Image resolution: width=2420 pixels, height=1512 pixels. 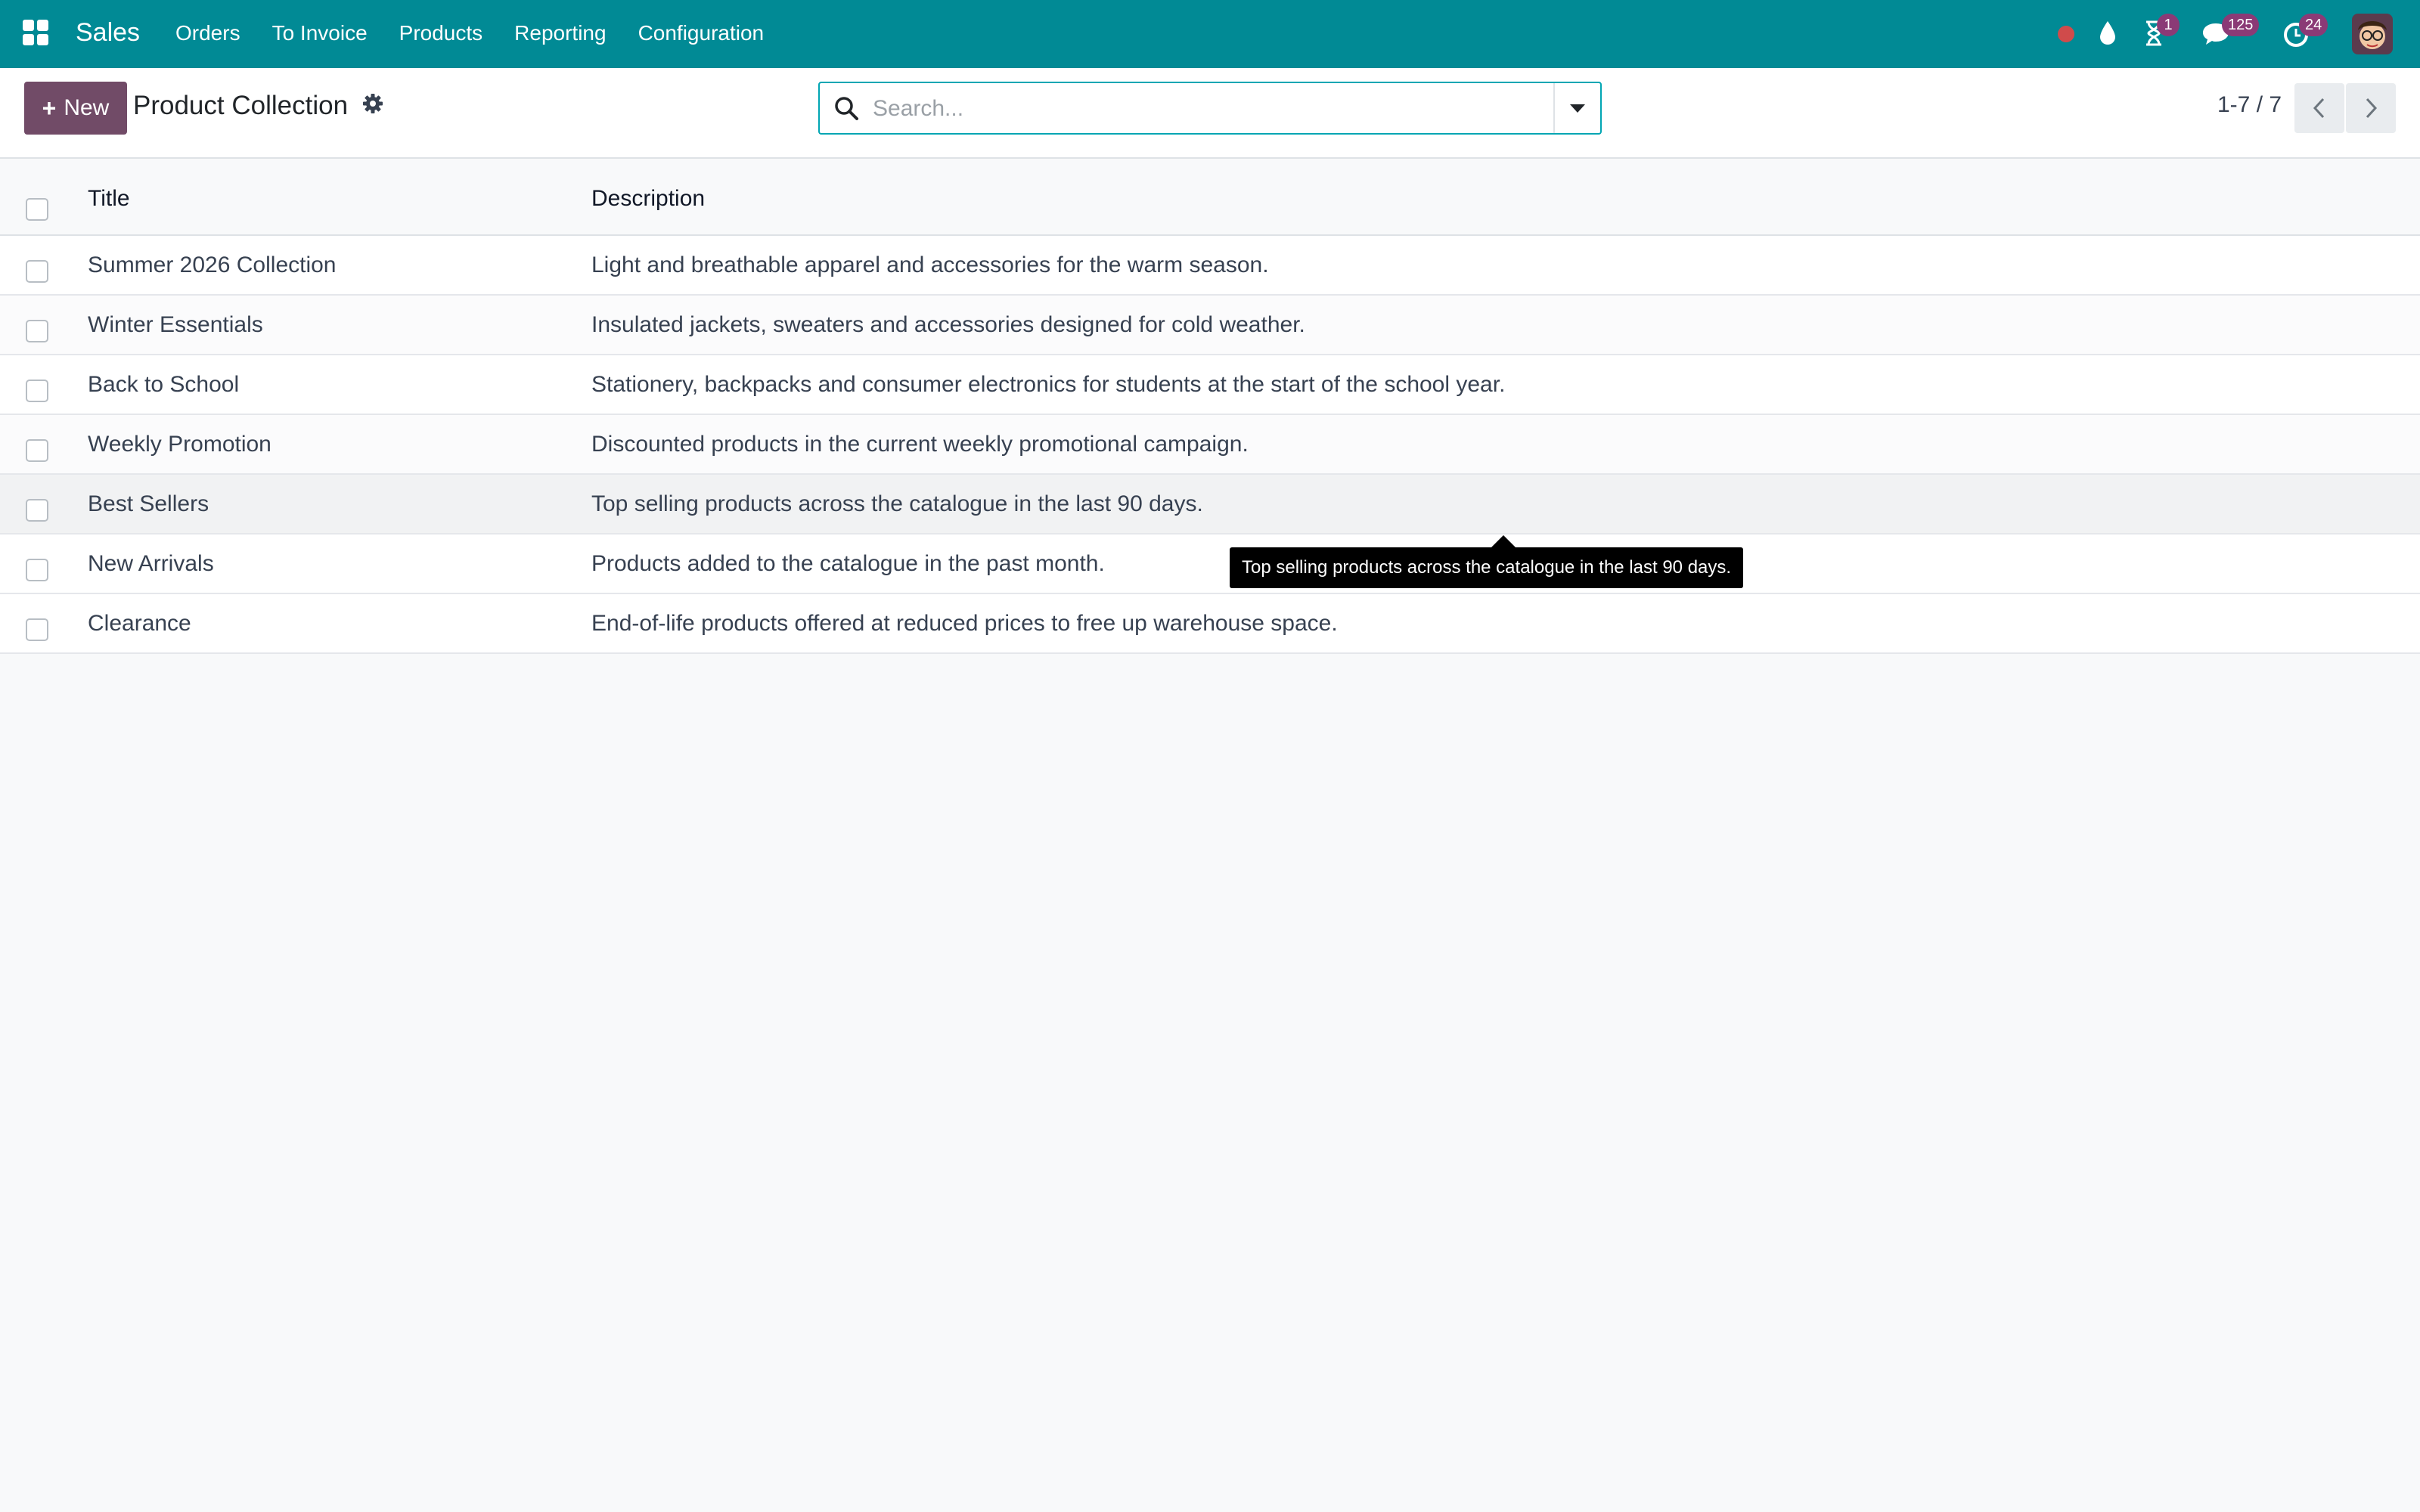 What do you see at coordinates (320, 33) in the screenshot?
I see `menu-item-to-invoice: To Invoice` at bounding box center [320, 33].